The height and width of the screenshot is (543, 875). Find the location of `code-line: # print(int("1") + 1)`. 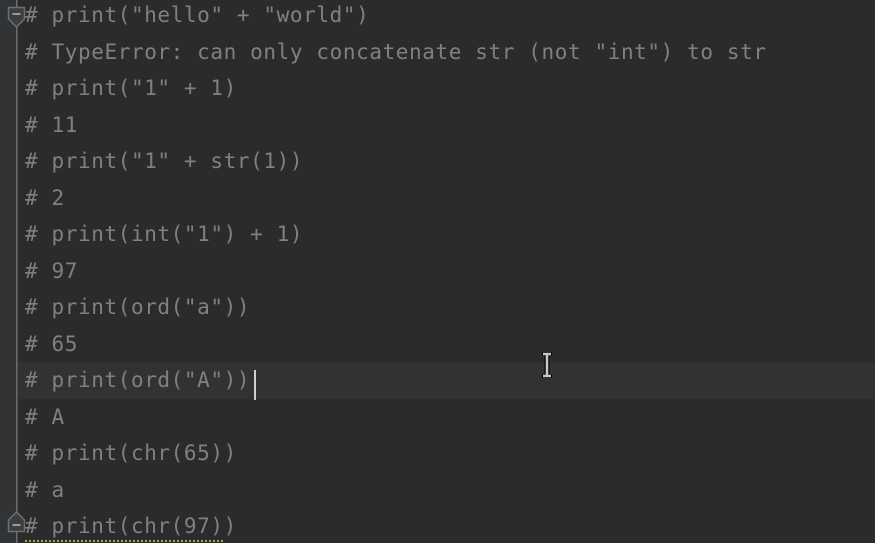

code-line: # print(int("1") + 1) is located at coordinates (437, 234).